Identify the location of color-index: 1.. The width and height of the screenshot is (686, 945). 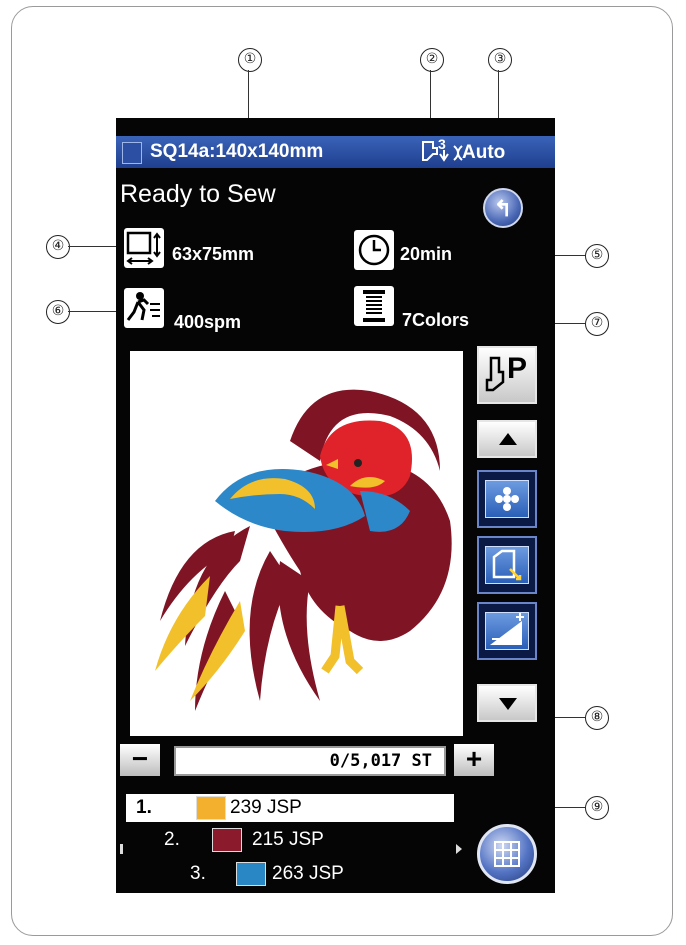
(144, 807).